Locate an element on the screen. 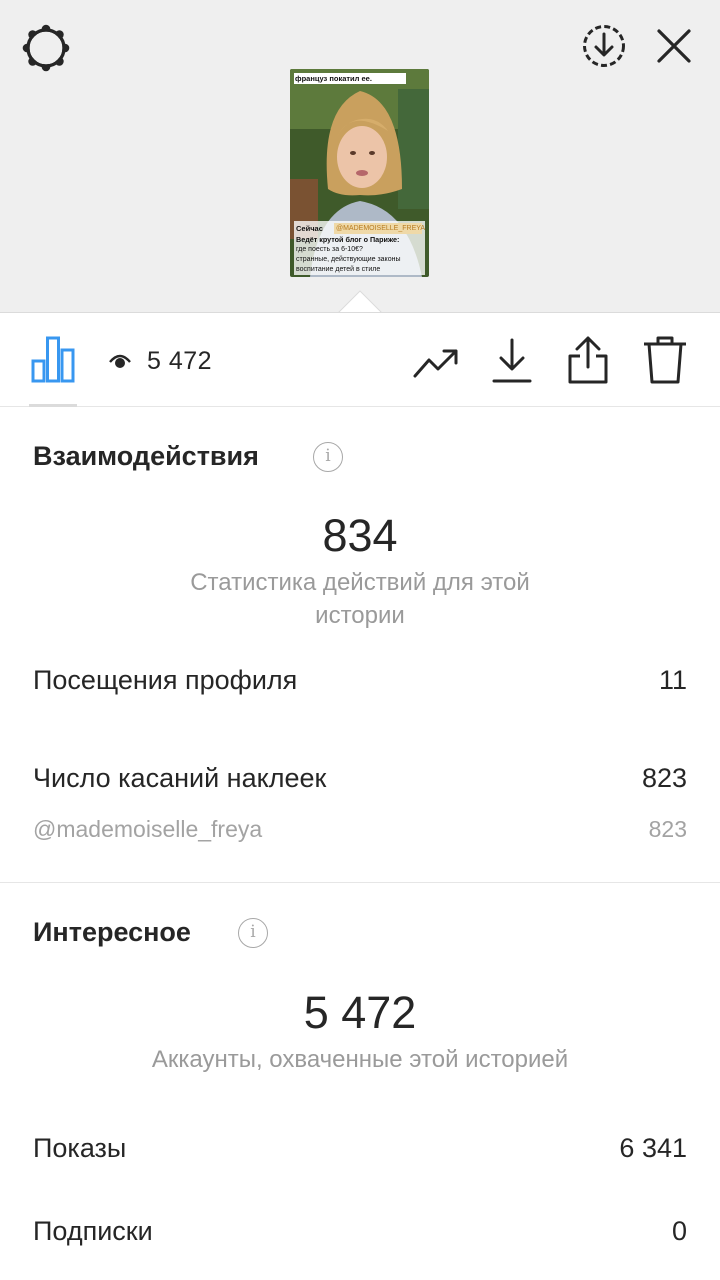  selected-story-pointer is located at coordinates (360, 302).